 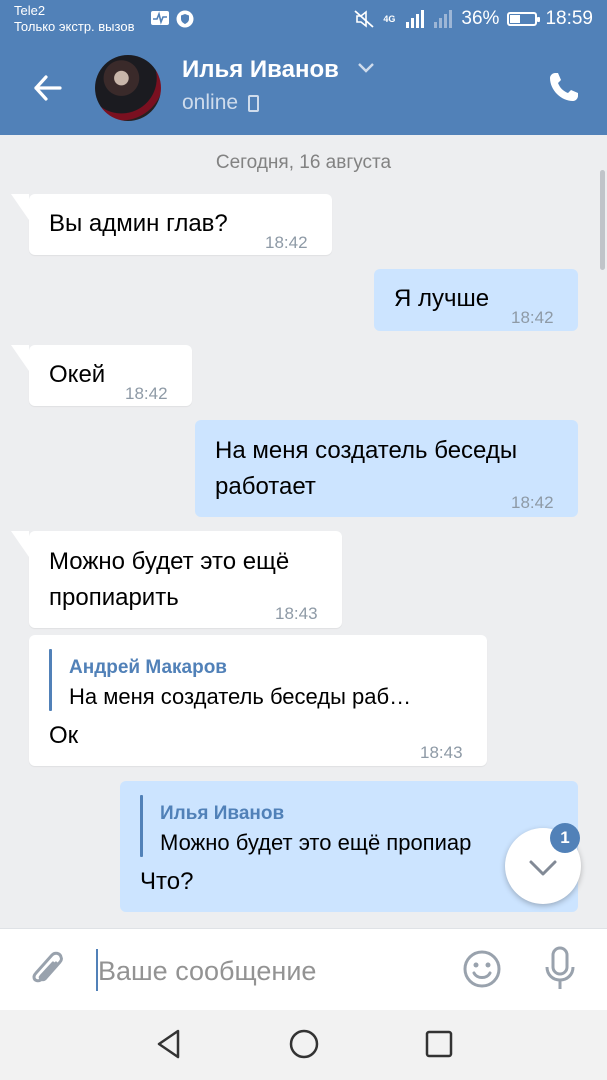 I want to click on message-incoming: Можно будет это ещё пропиарить 18:43, so click(x=176, y=579).